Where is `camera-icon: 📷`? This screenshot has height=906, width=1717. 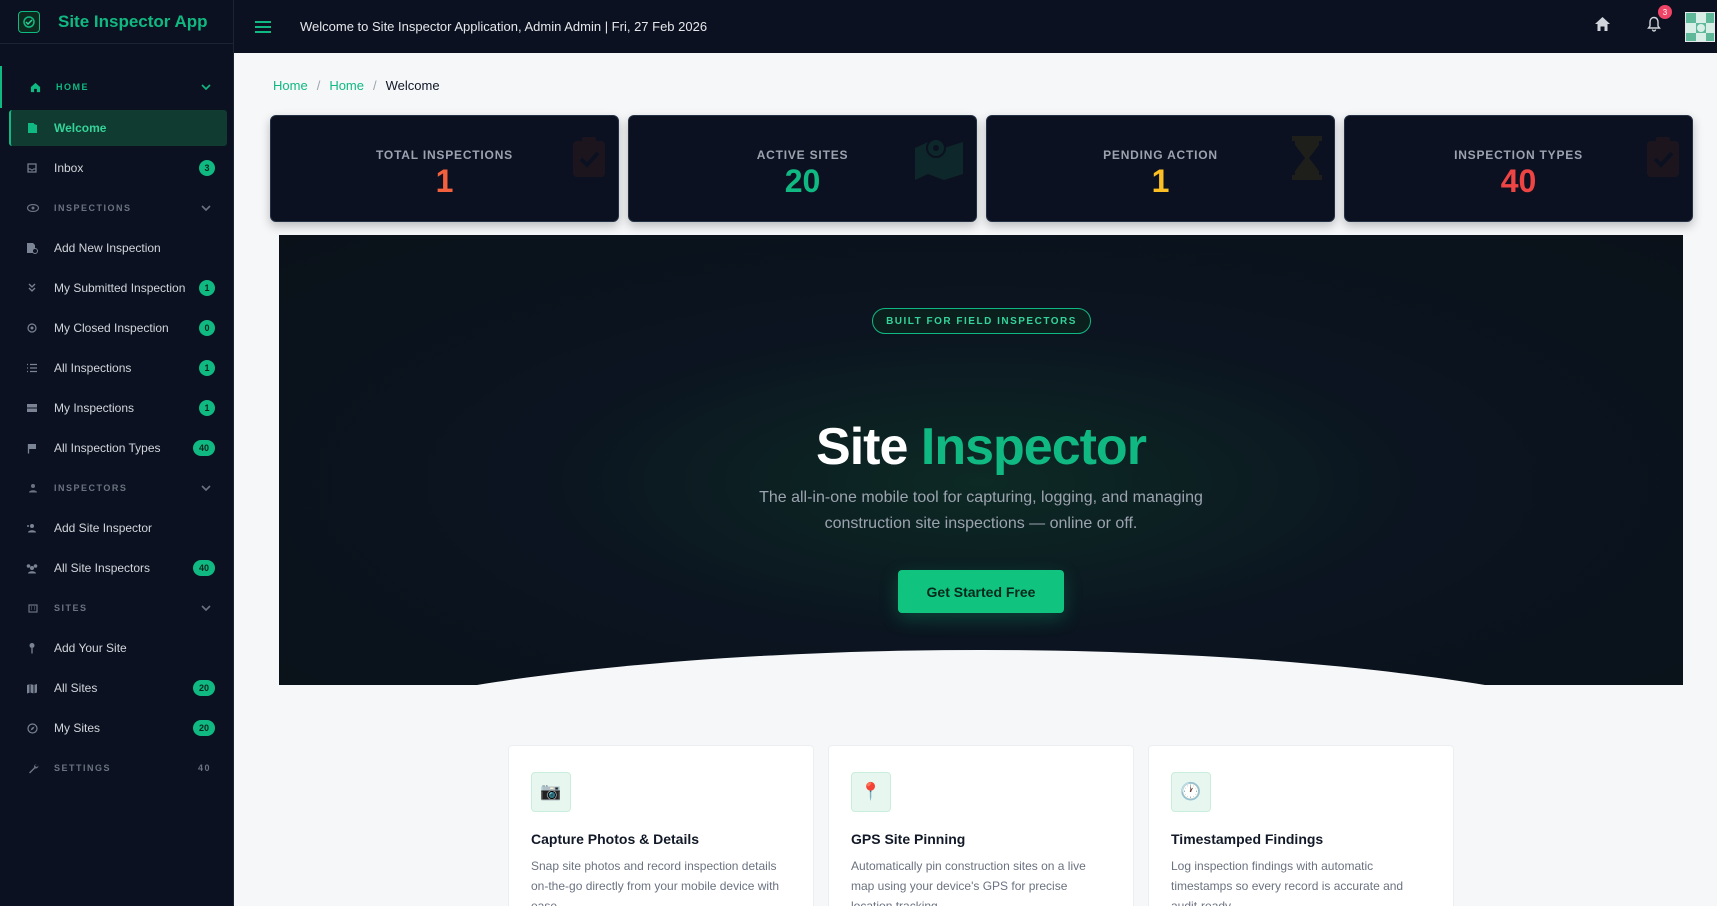
camera-icon: 📷 is located at coordinates (551, 792).